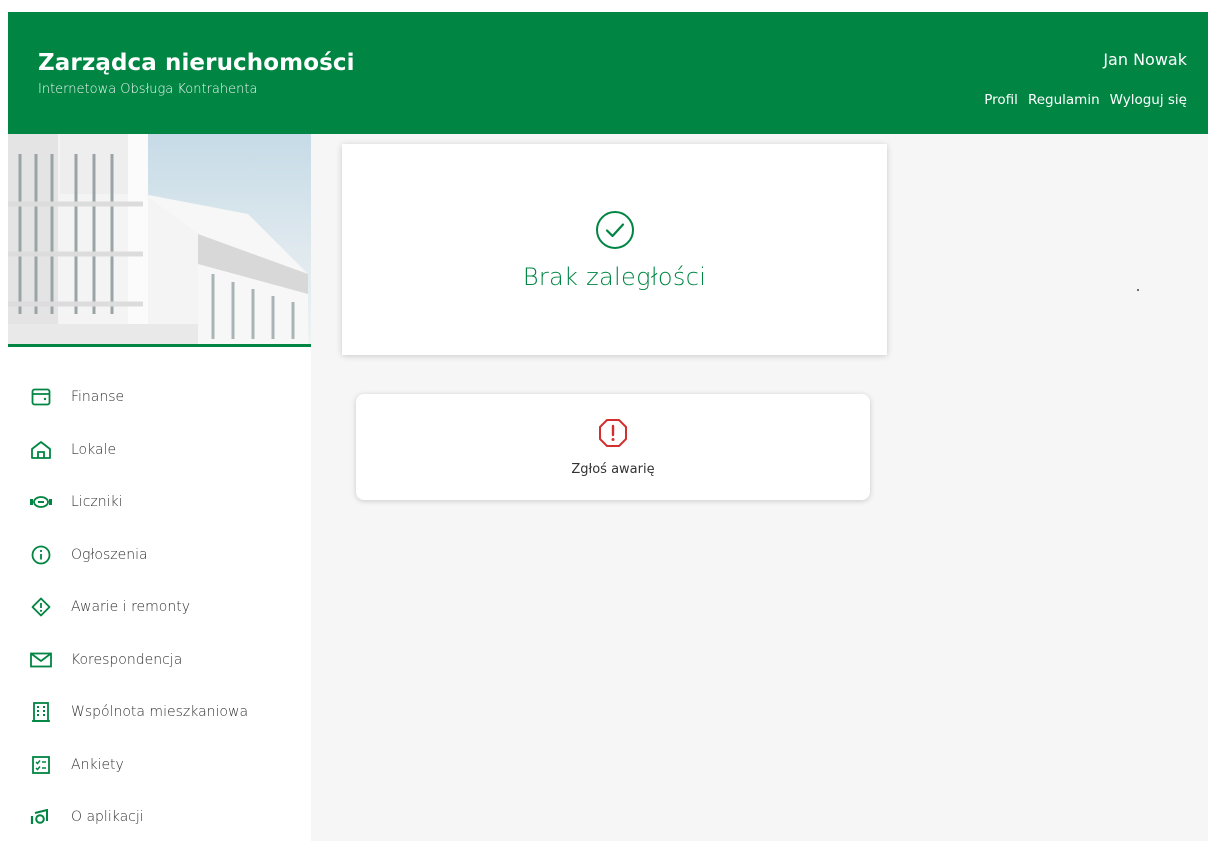 The width and height of the screenshot is (1208, 844). Describe the element at coordinates (1064, 100) in the screenshot. I see `terms-link: Regulamin` at that location.